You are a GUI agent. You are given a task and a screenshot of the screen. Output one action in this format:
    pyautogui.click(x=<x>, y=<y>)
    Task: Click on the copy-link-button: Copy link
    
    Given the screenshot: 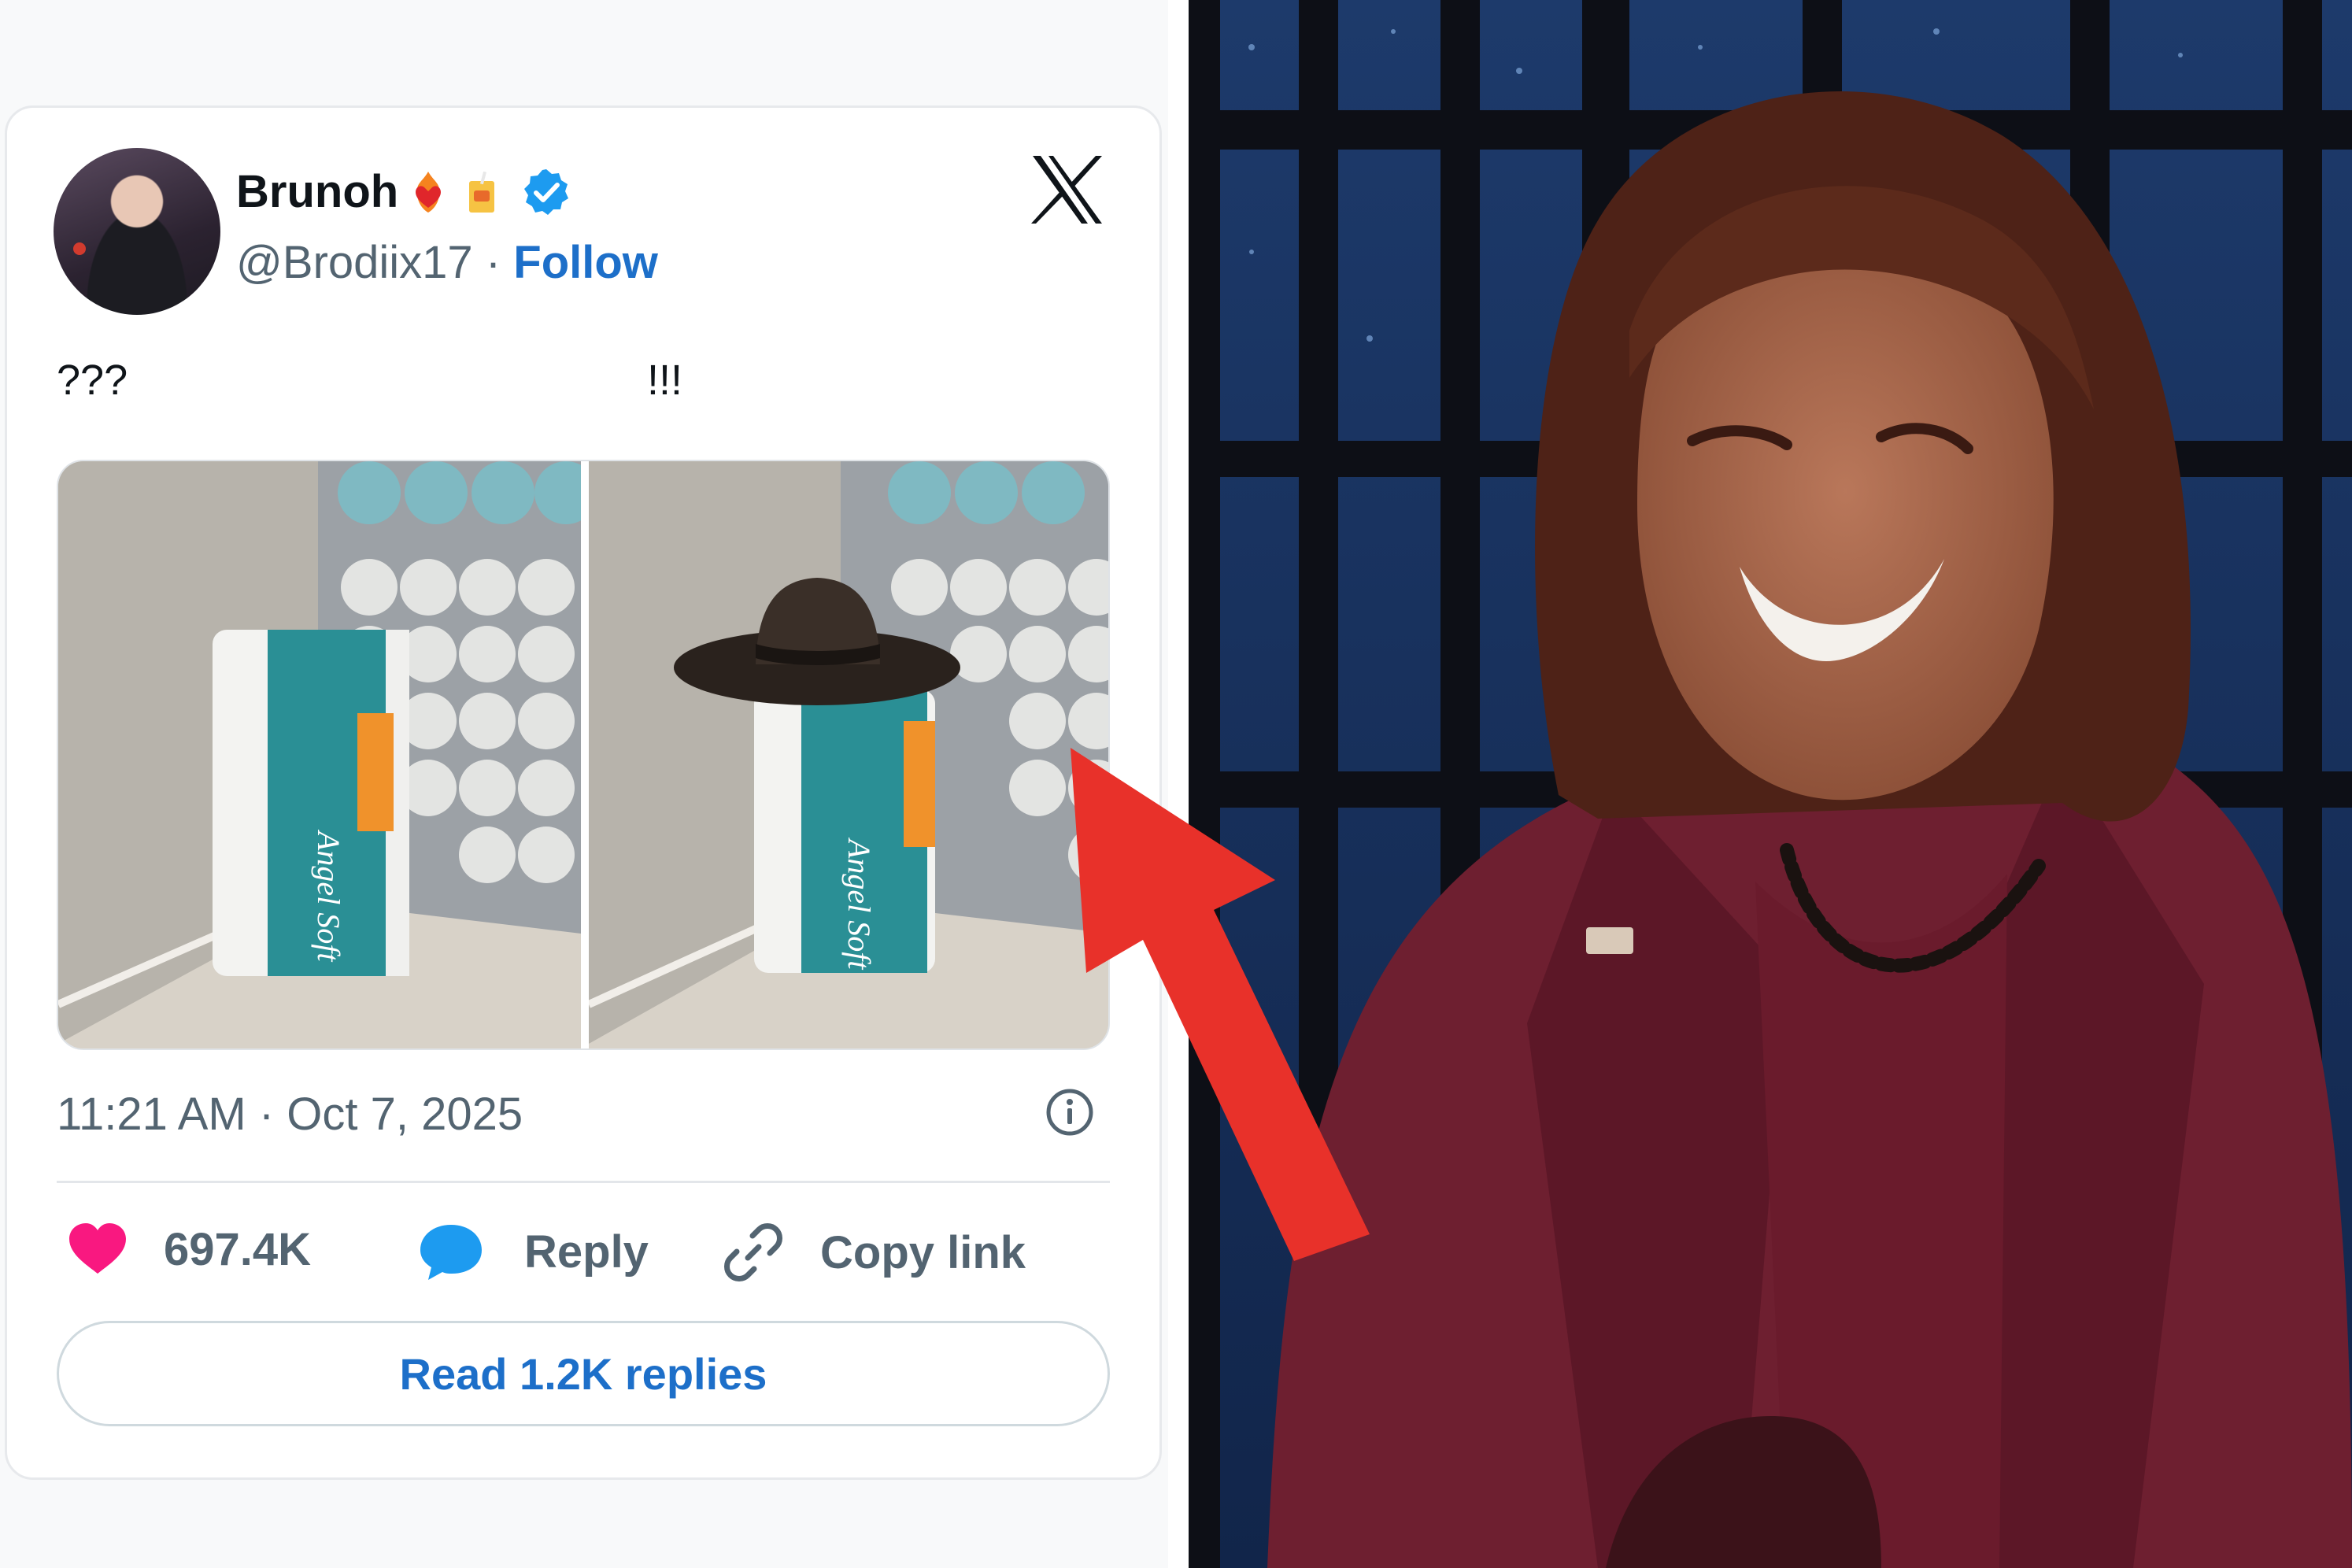 What is the action you would take?
    pyautogui.click(x=874, y=1252)
    